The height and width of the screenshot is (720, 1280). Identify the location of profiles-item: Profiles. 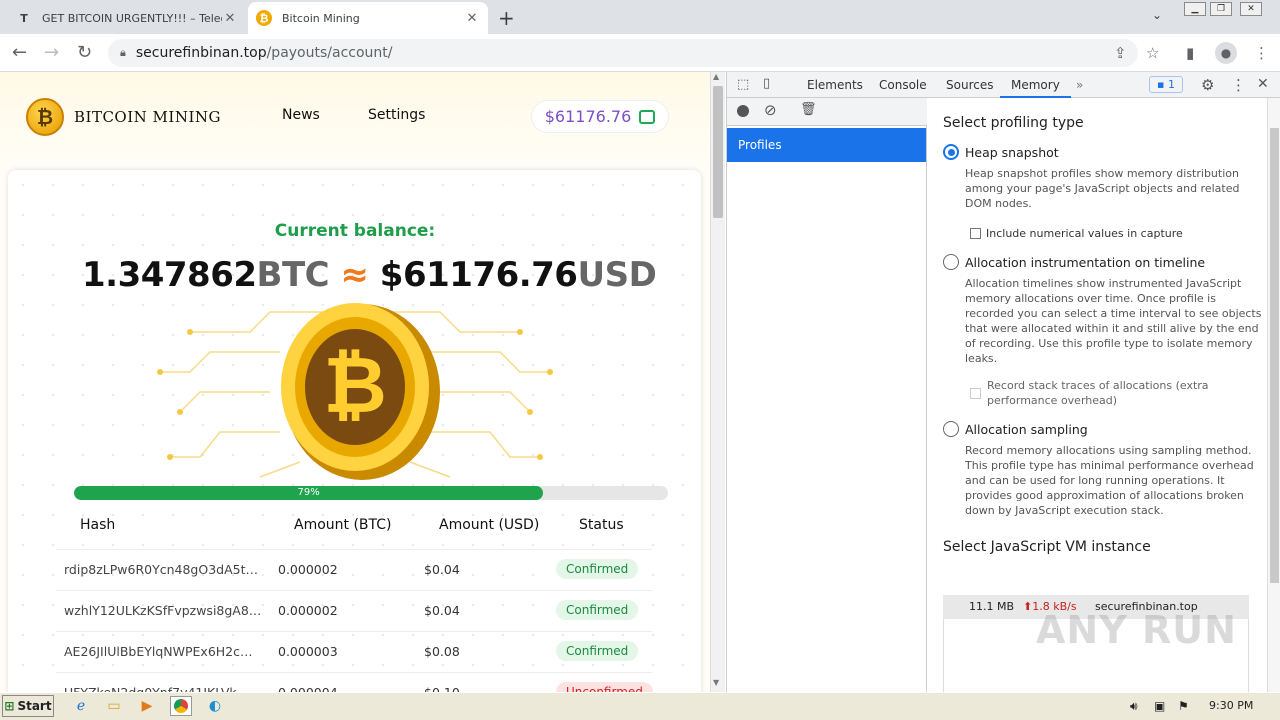
(826, 145).